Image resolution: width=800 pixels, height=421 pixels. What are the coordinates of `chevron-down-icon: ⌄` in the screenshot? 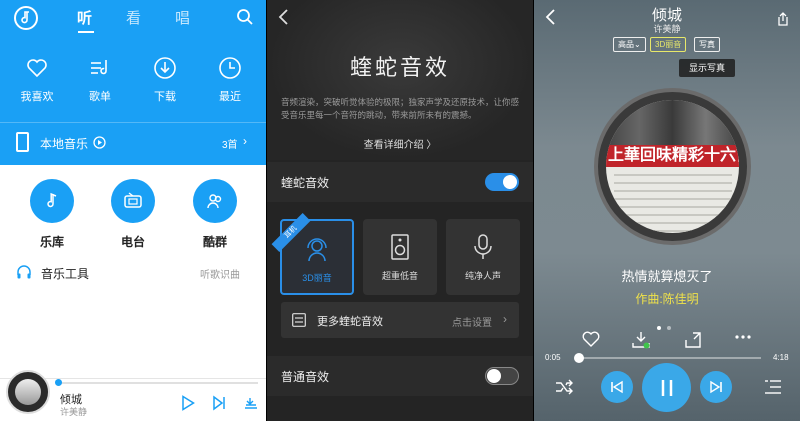 It's located at (637, 44).